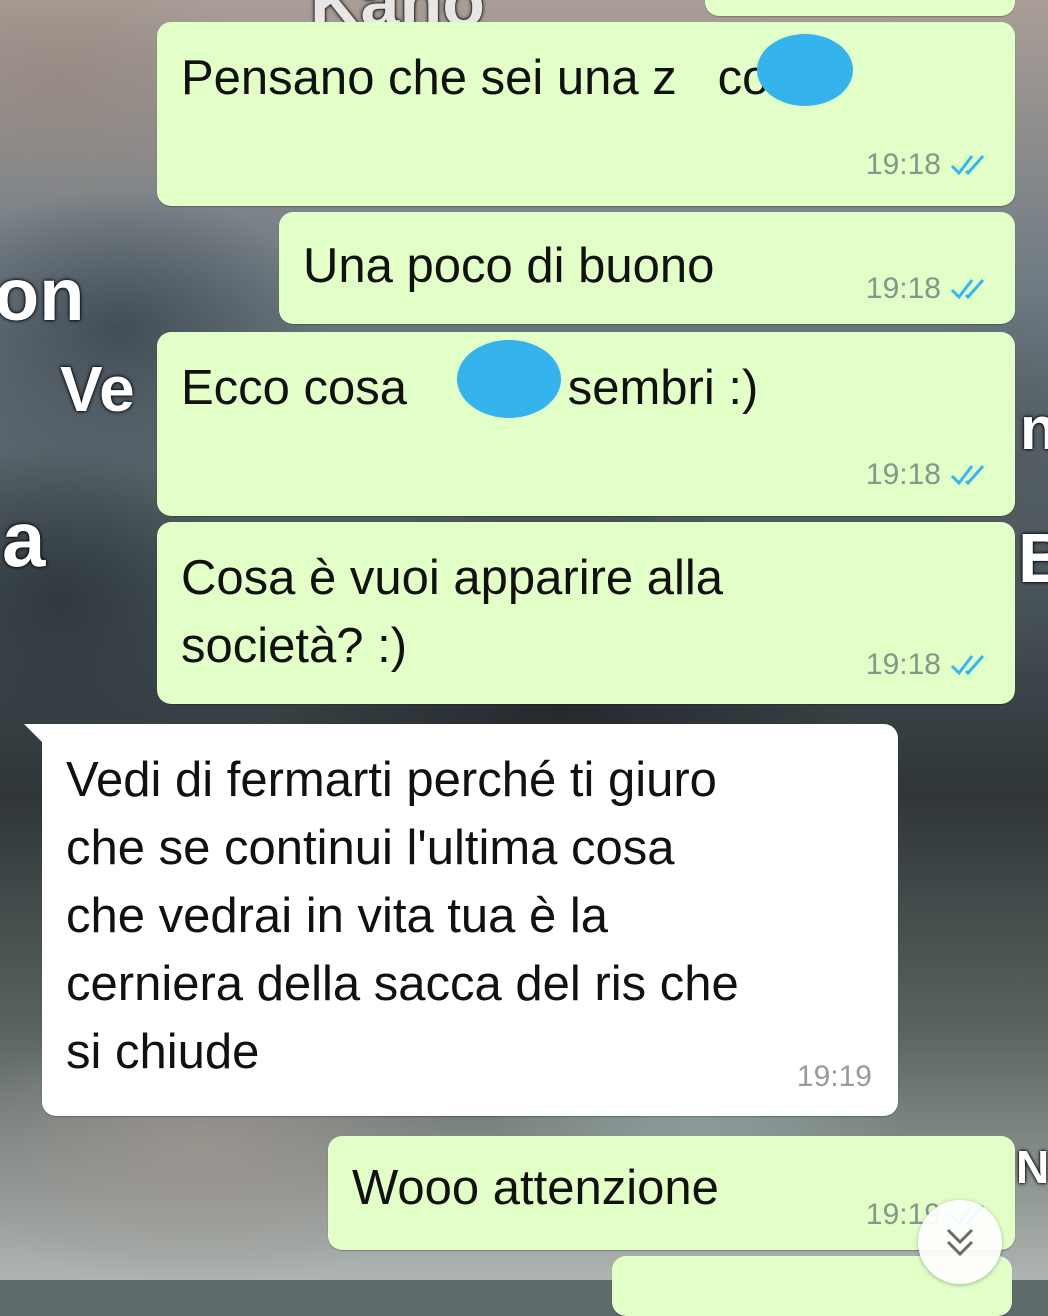 The height and width of the screenshot is (1316, 1048). Describe the element at coordinates (1033, 558) in the screenshot. I see `wallpaper-text: B` at that location.